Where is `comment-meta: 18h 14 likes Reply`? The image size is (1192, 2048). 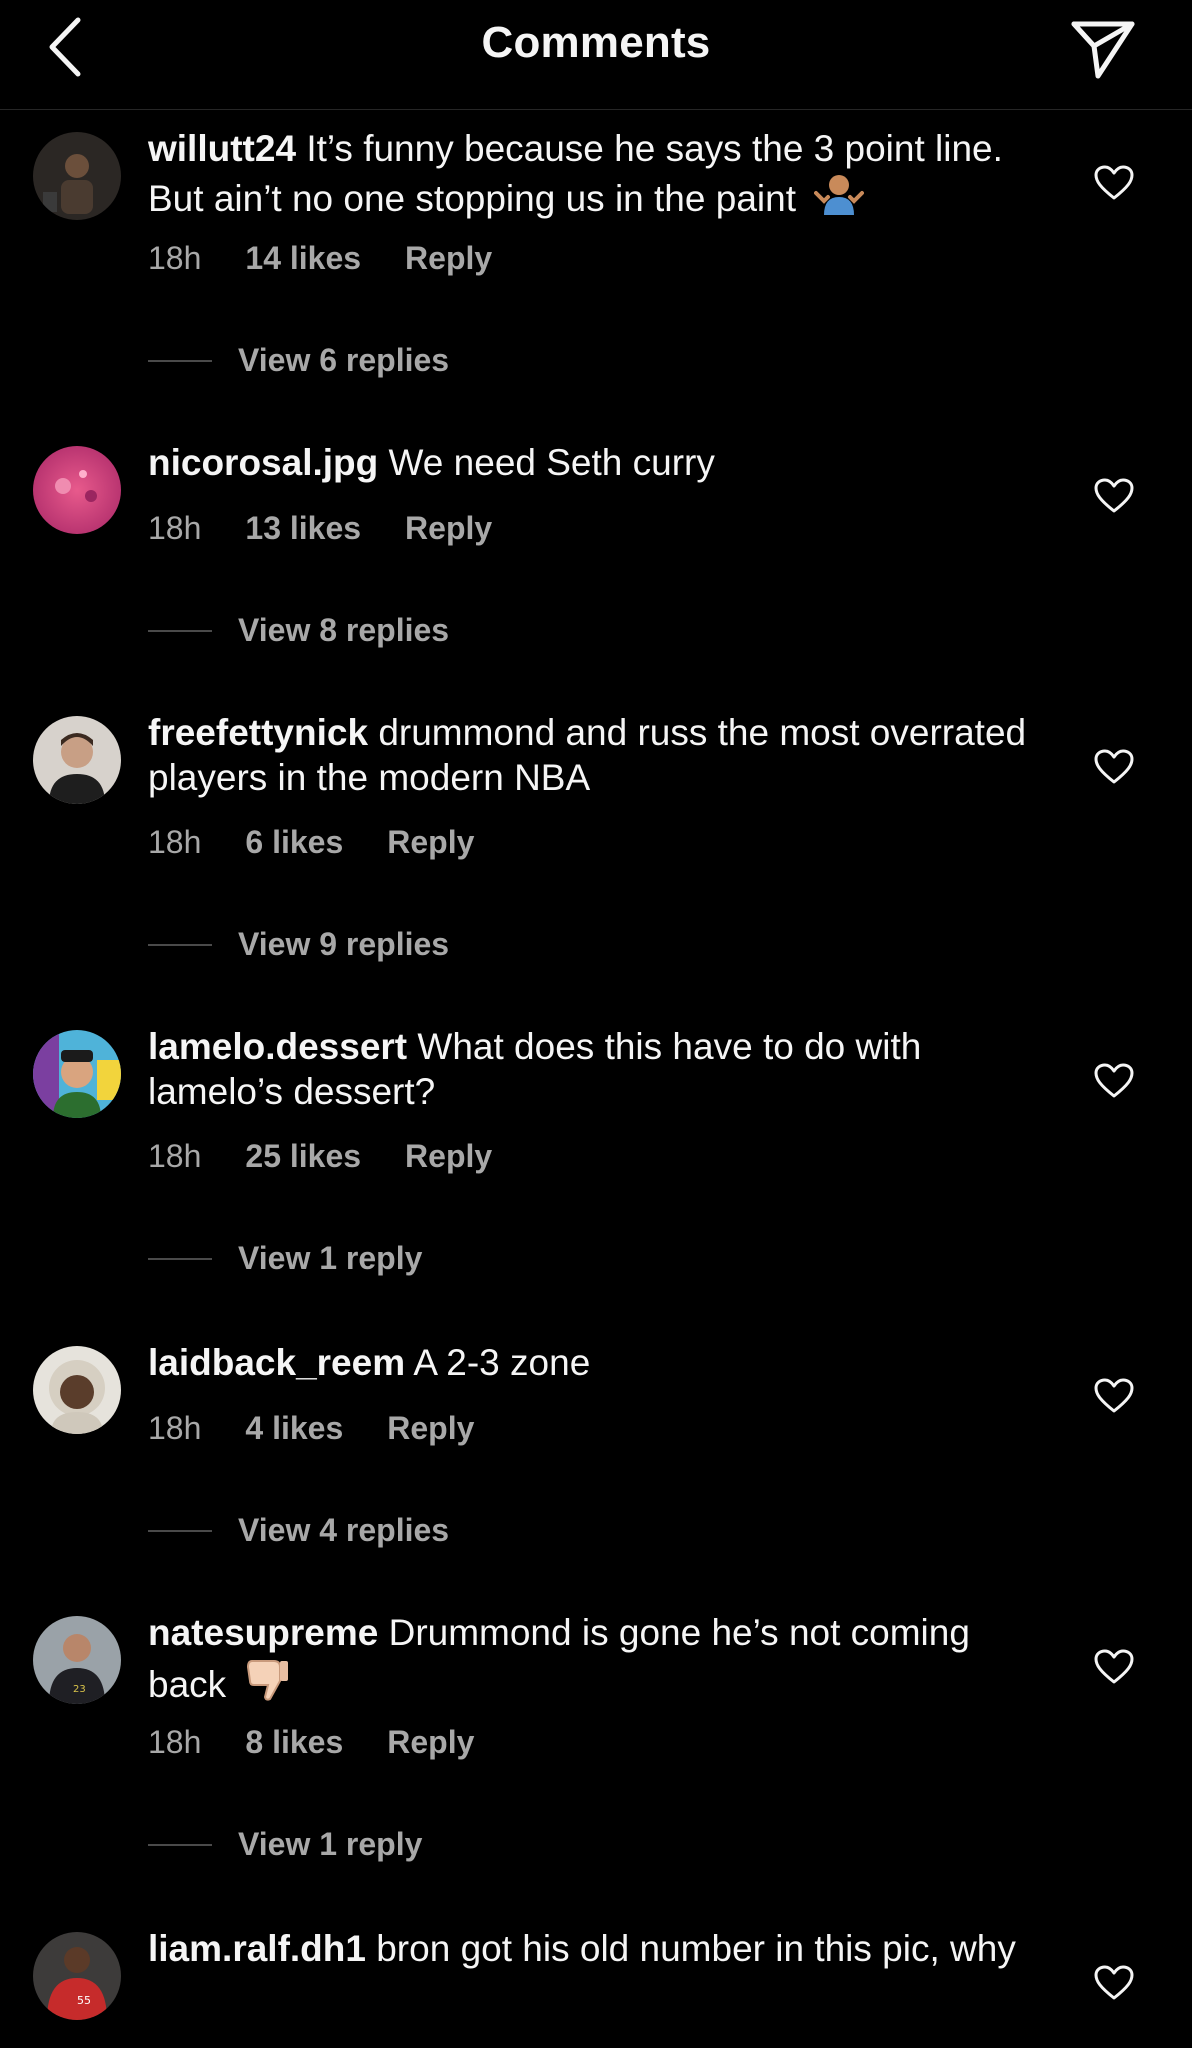
comment-meta: 18h 14 likes Reply is located at coordinates (342, 258).